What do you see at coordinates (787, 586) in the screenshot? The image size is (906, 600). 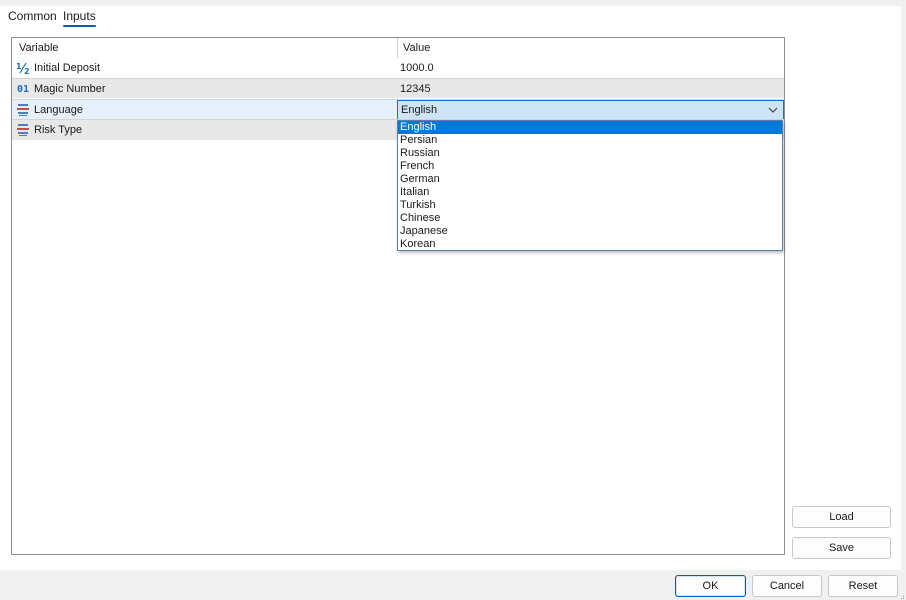 I see `cancel-button: Cancel` at bounding box center [787, 586].